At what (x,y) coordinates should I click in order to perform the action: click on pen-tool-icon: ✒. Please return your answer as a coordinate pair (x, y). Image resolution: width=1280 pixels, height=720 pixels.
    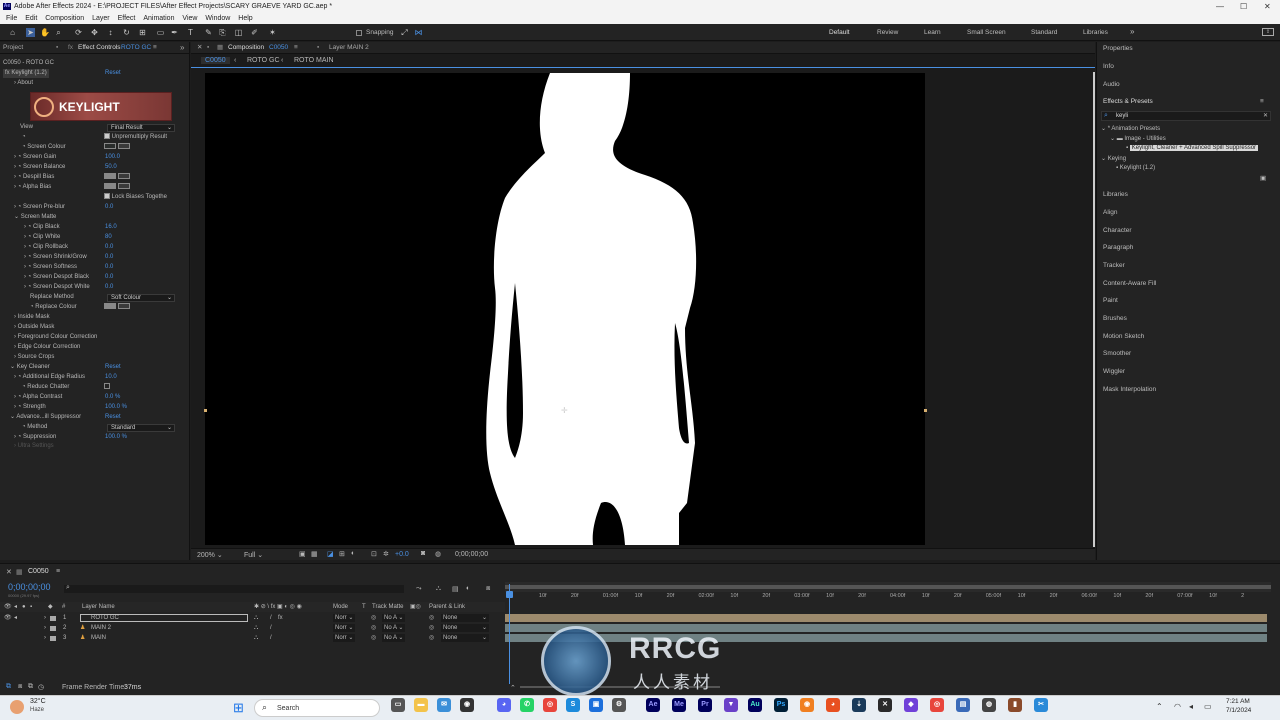
    Looking at the image, I should click on (174, 32).